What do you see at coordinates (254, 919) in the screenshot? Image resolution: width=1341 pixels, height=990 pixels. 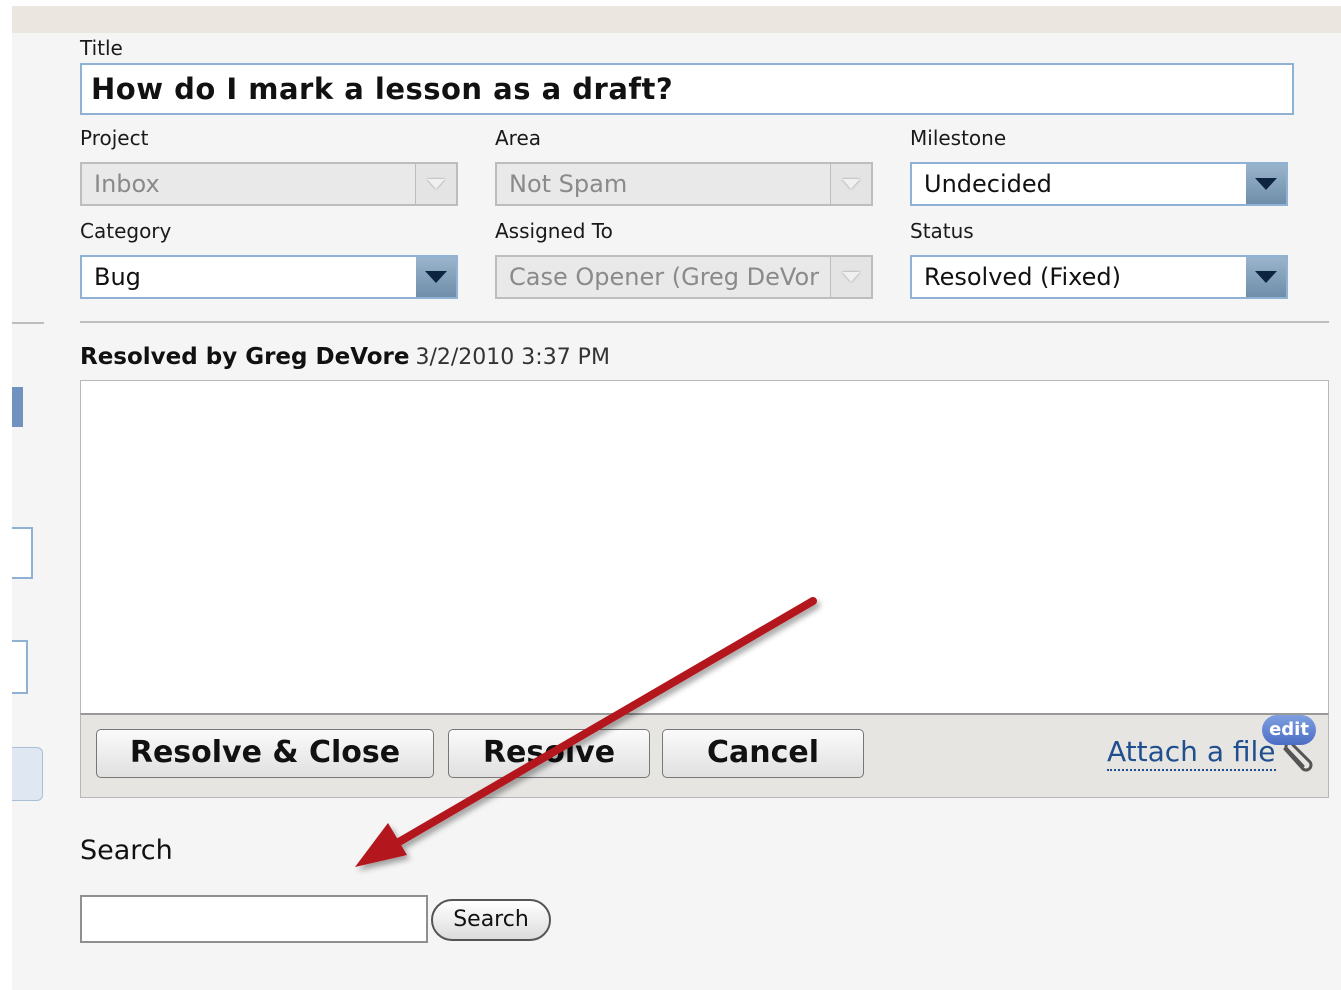 I see `search-input` at bounding box center [254, 919].